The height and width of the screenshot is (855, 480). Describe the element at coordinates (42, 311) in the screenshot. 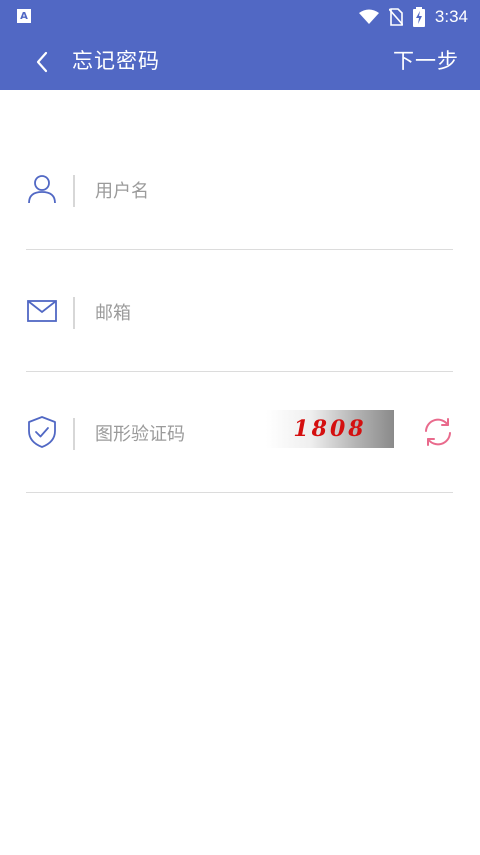

I see `mail-icon` at that location.